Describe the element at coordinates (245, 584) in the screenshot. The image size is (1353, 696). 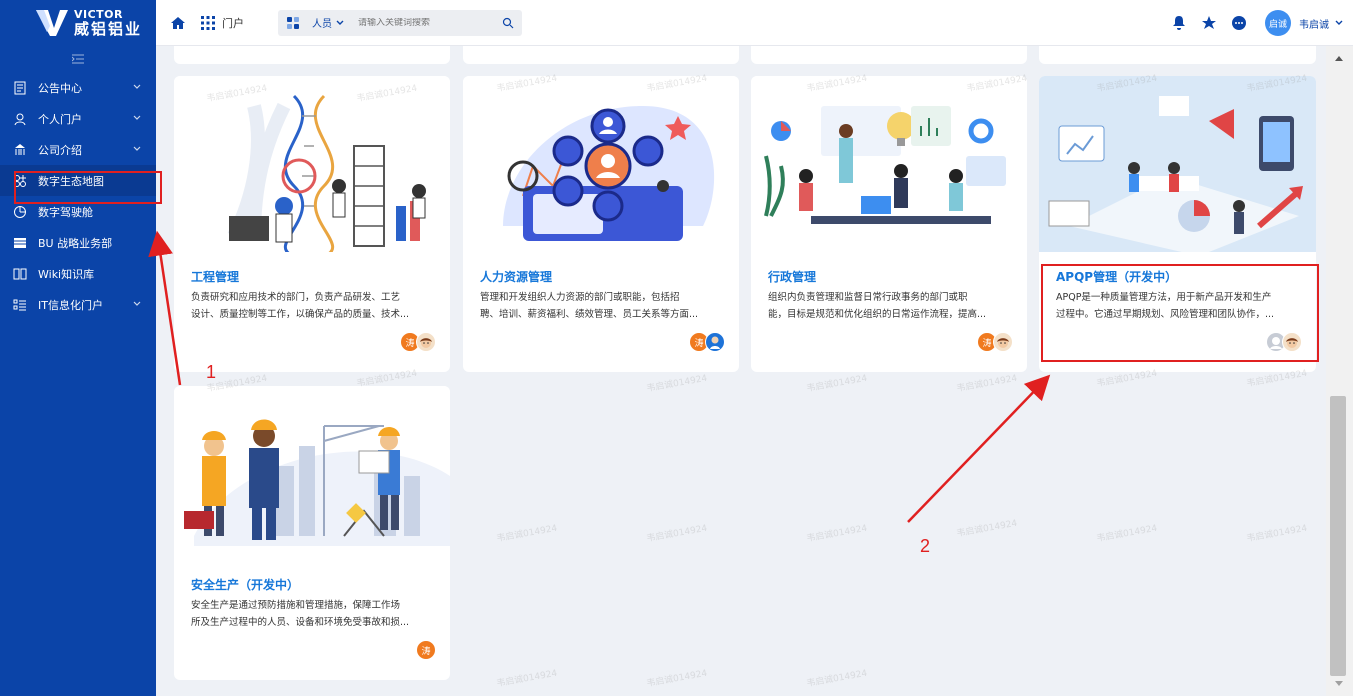
I see `card-title: 安全生产（开发中）` at that location.